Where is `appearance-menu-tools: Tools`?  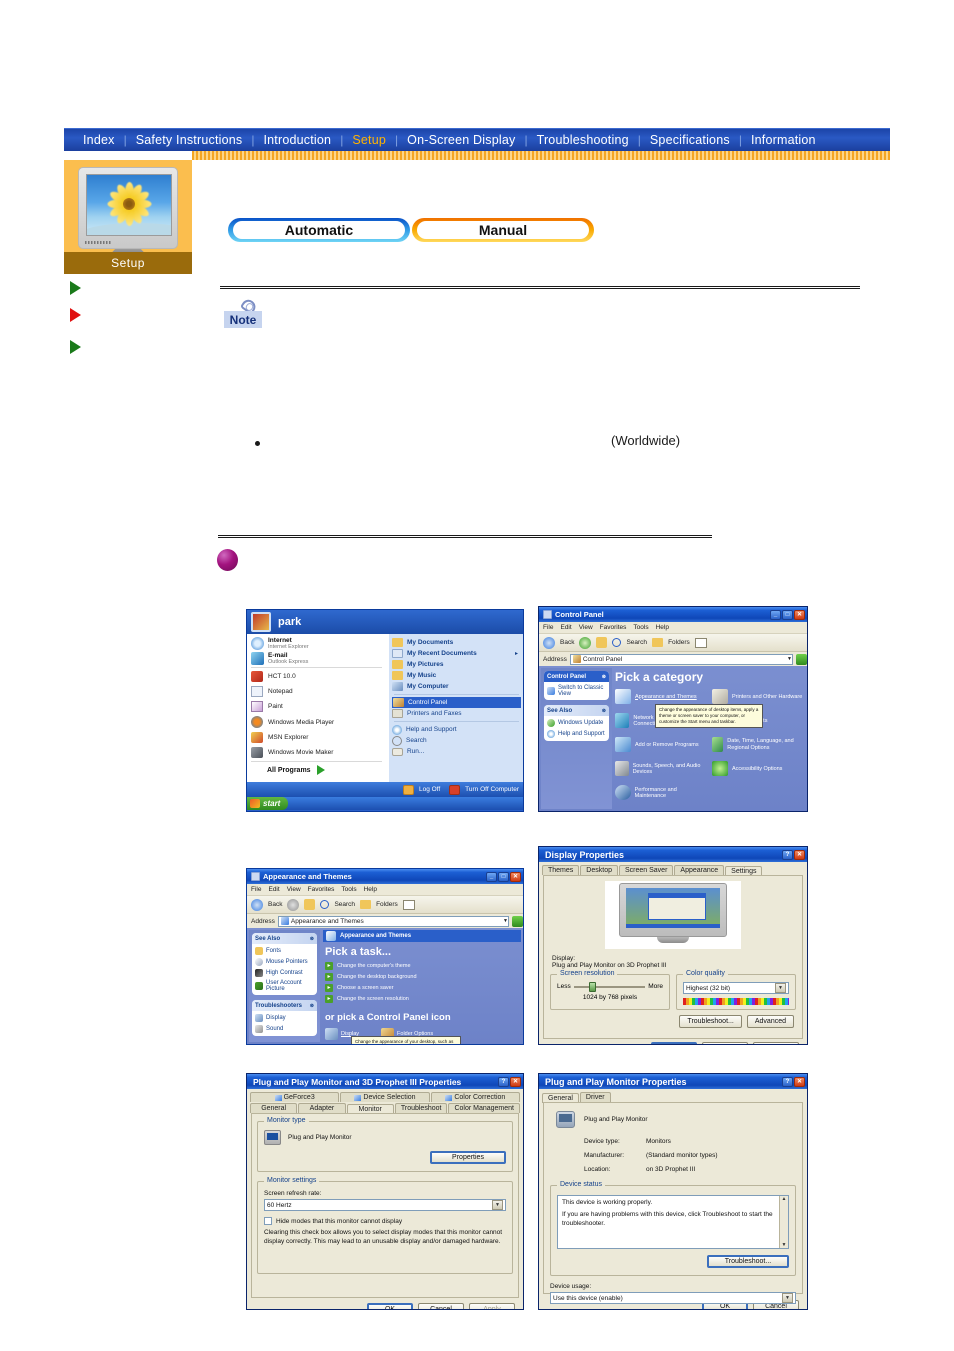 appearance-menu-tools: Tools is located at coordinates (348, 889).